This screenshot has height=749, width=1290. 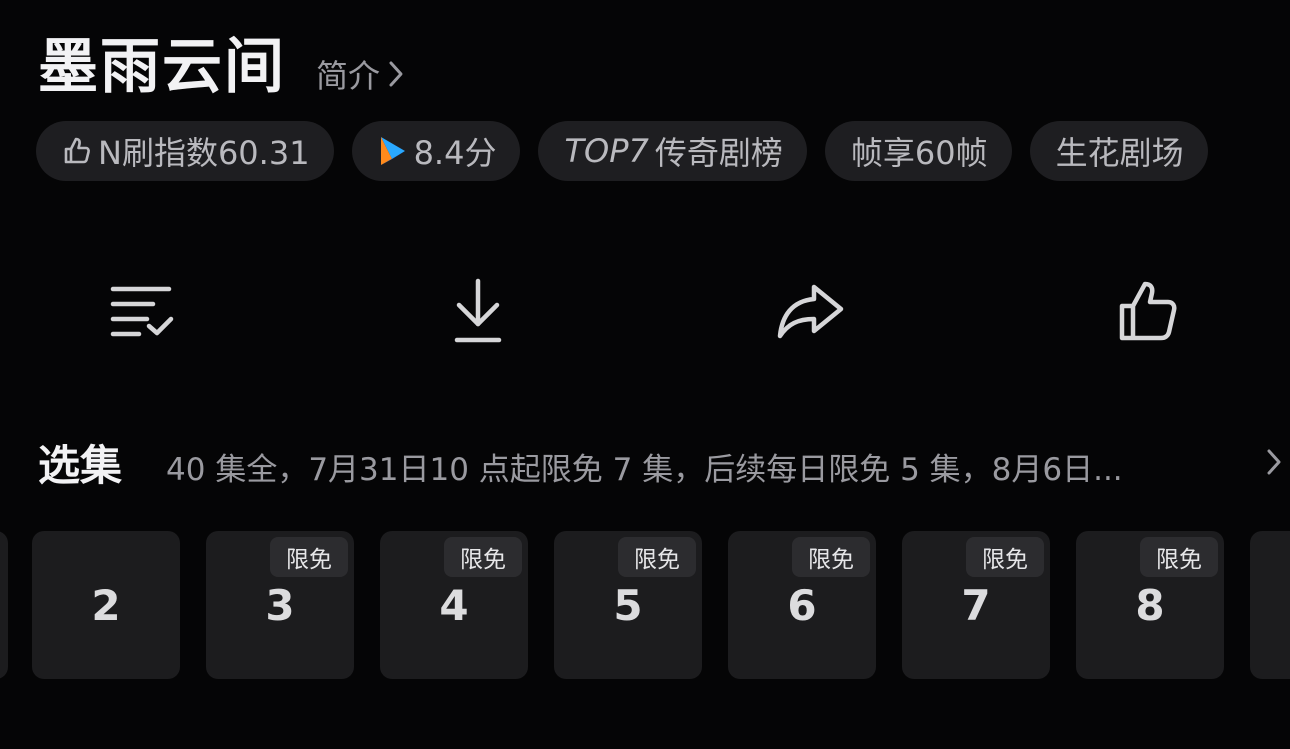 I want to click on episode-card: 2, so click(x=106, y=605).